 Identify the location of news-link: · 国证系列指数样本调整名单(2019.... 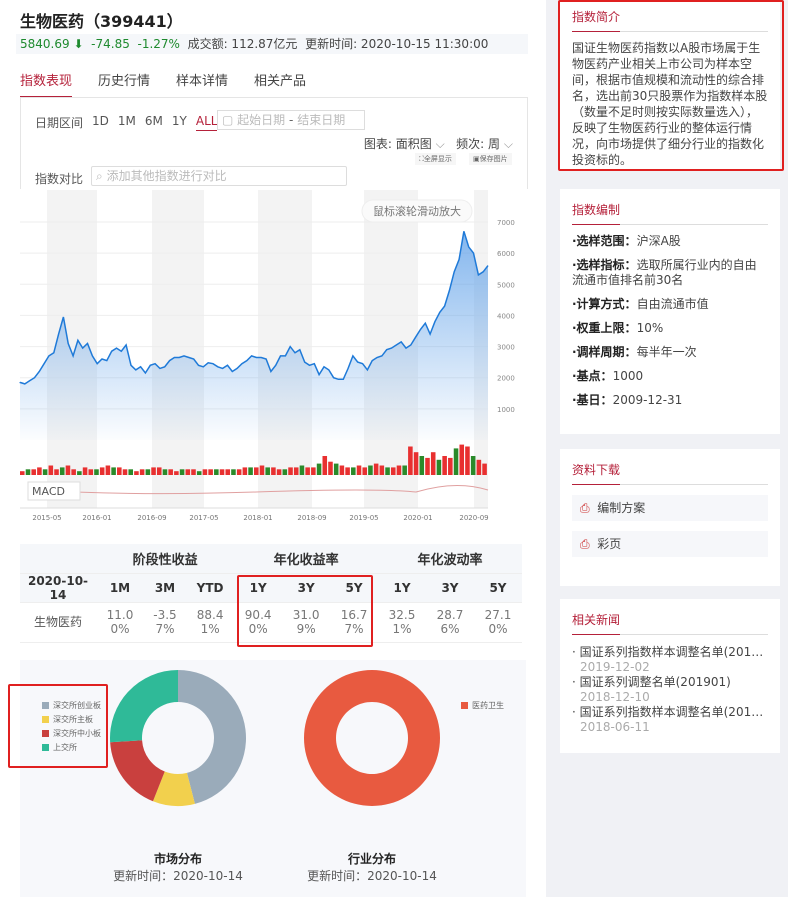
(670, 652).